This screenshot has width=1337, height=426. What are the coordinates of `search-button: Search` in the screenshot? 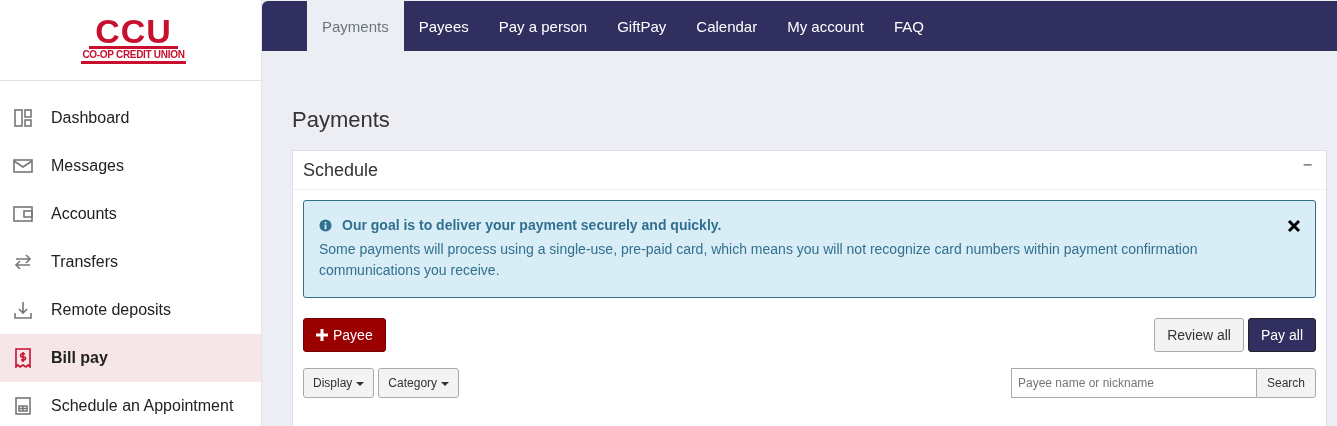 It's located at (1285, 383).